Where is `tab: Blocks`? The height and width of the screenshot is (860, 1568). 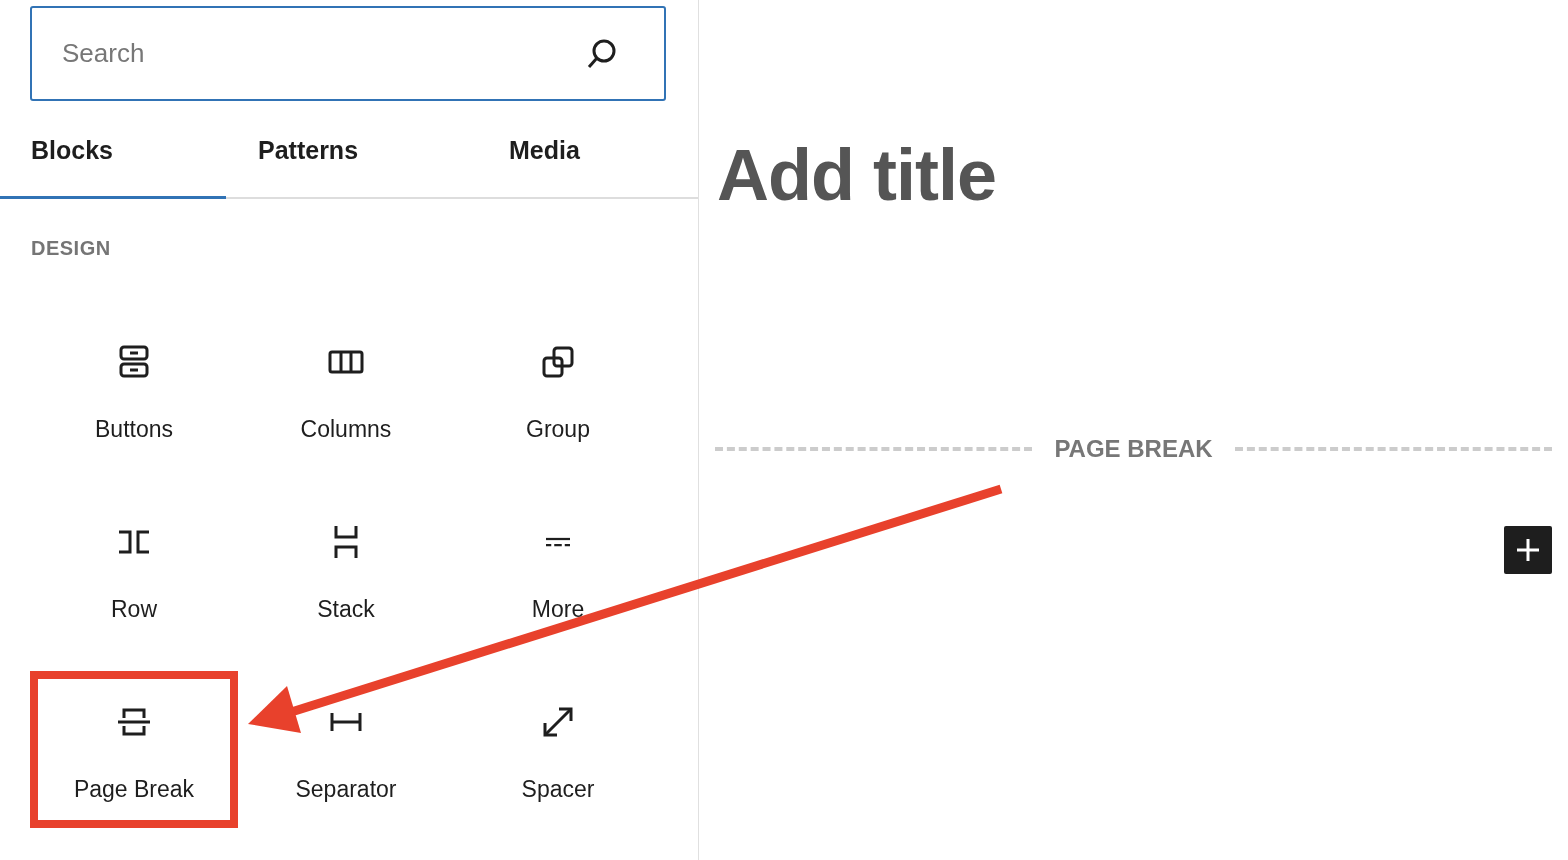
tab: Blocks is located at coordinates (113, 152).